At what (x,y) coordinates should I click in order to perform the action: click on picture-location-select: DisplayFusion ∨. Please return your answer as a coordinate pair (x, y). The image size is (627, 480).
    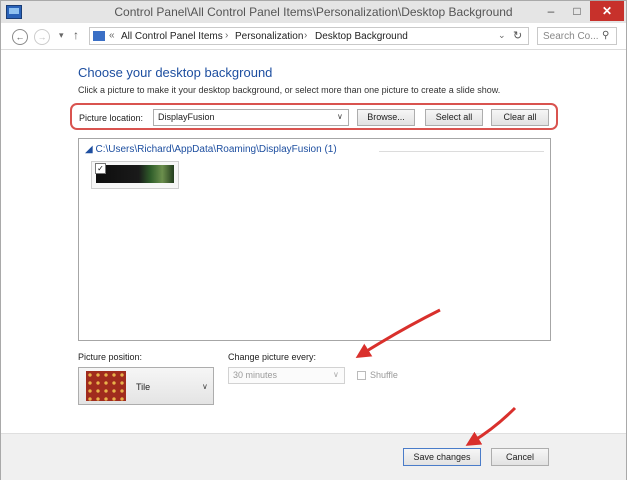
    Looking at the image, I should click on (251, 117).